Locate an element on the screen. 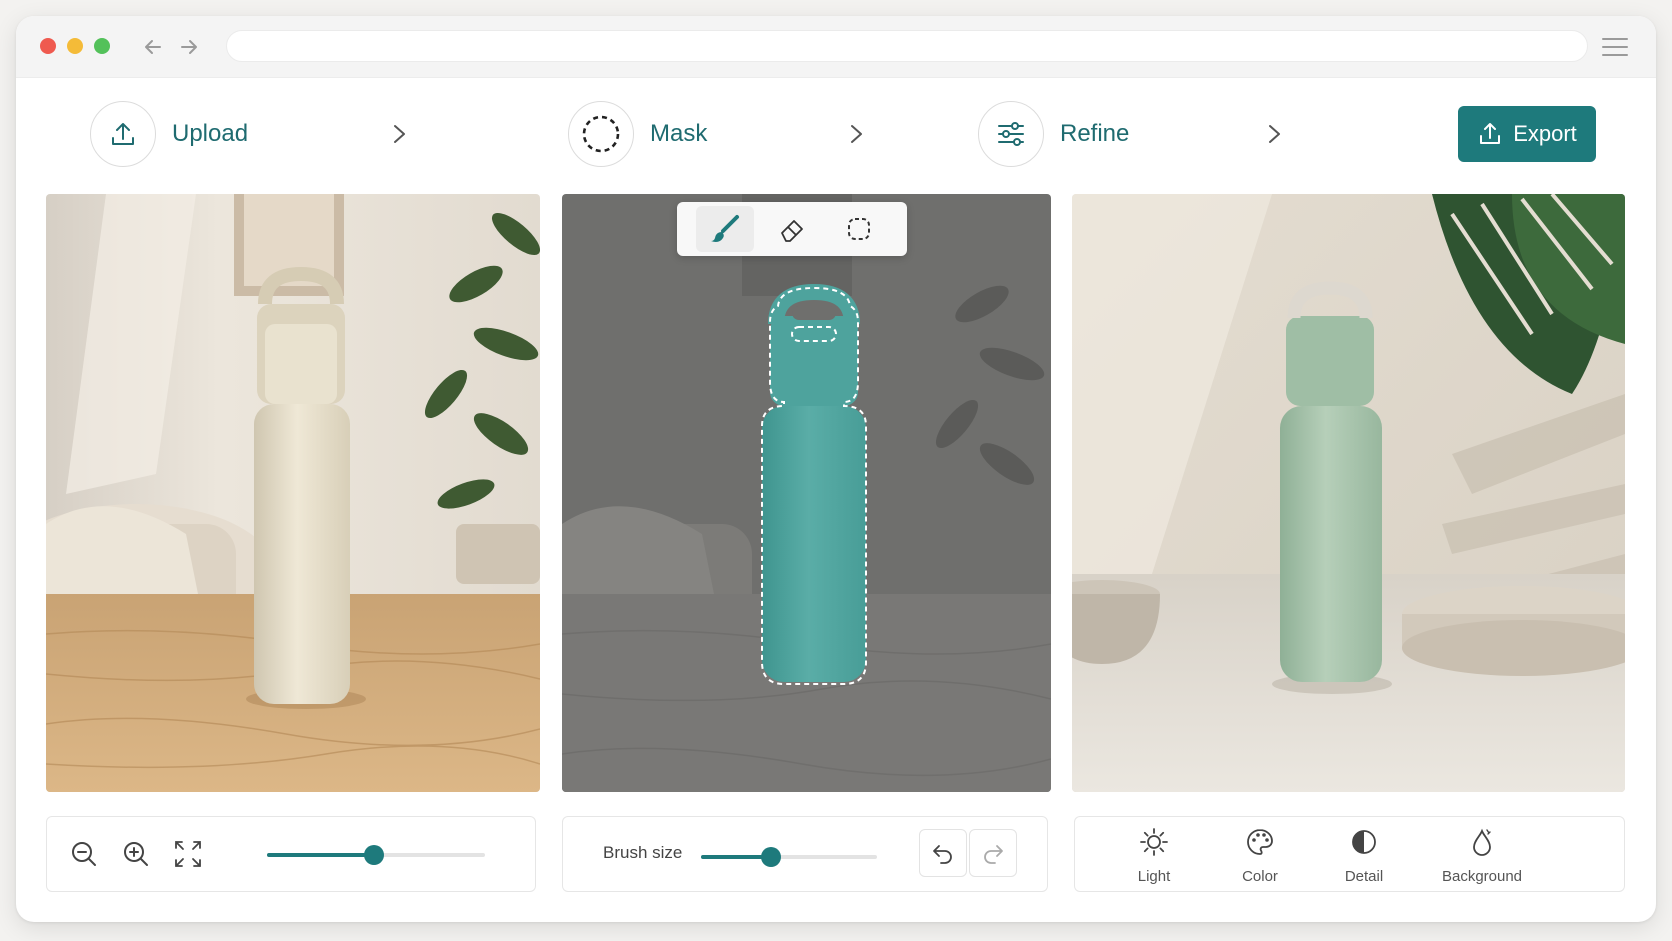 The image size is (1672, 941). lasso-tool-button is located at coordinates (859, 229).